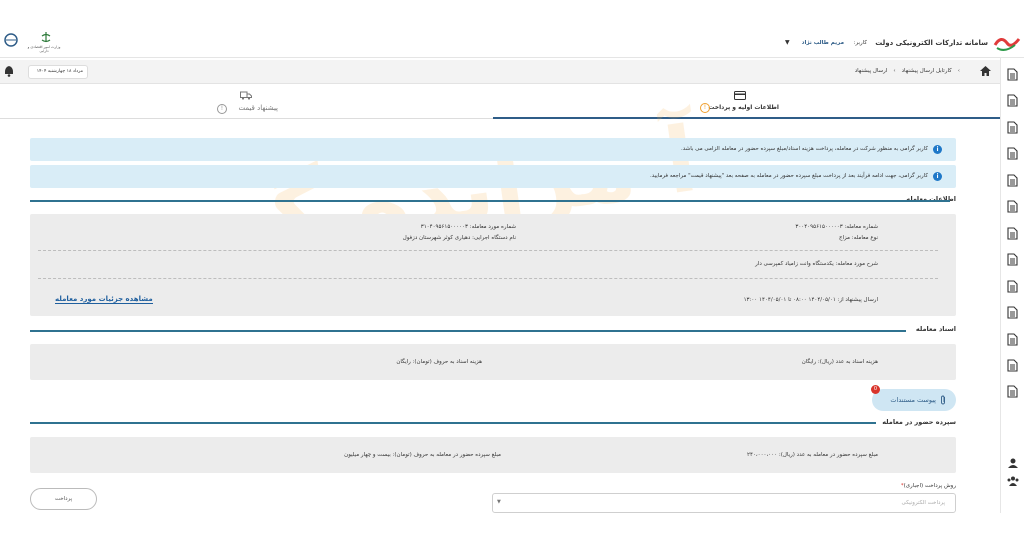  Describe the element at coordinates (11, 40) in the screenshot. I see `organization-logo` at that location.